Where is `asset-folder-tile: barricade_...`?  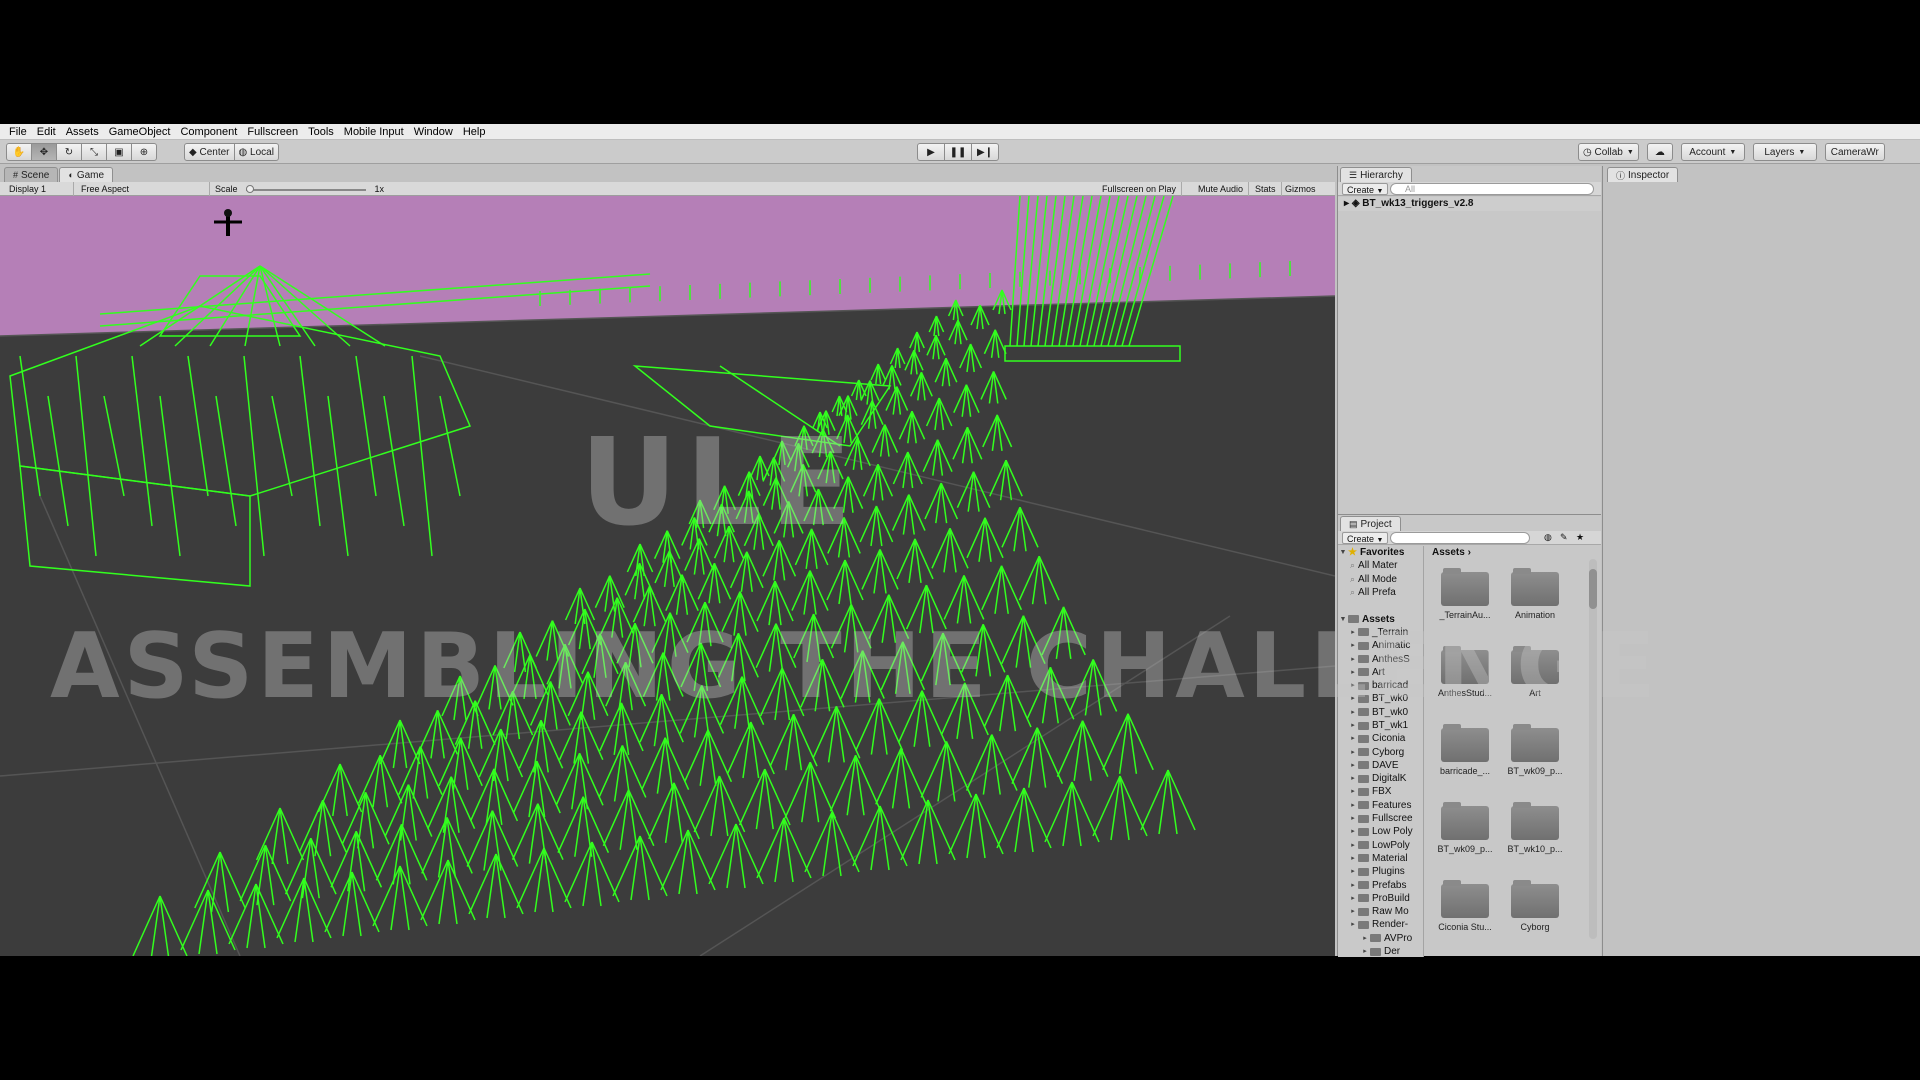
asset-folder-tile: barricade_... is located at coordinates (1465, 750).